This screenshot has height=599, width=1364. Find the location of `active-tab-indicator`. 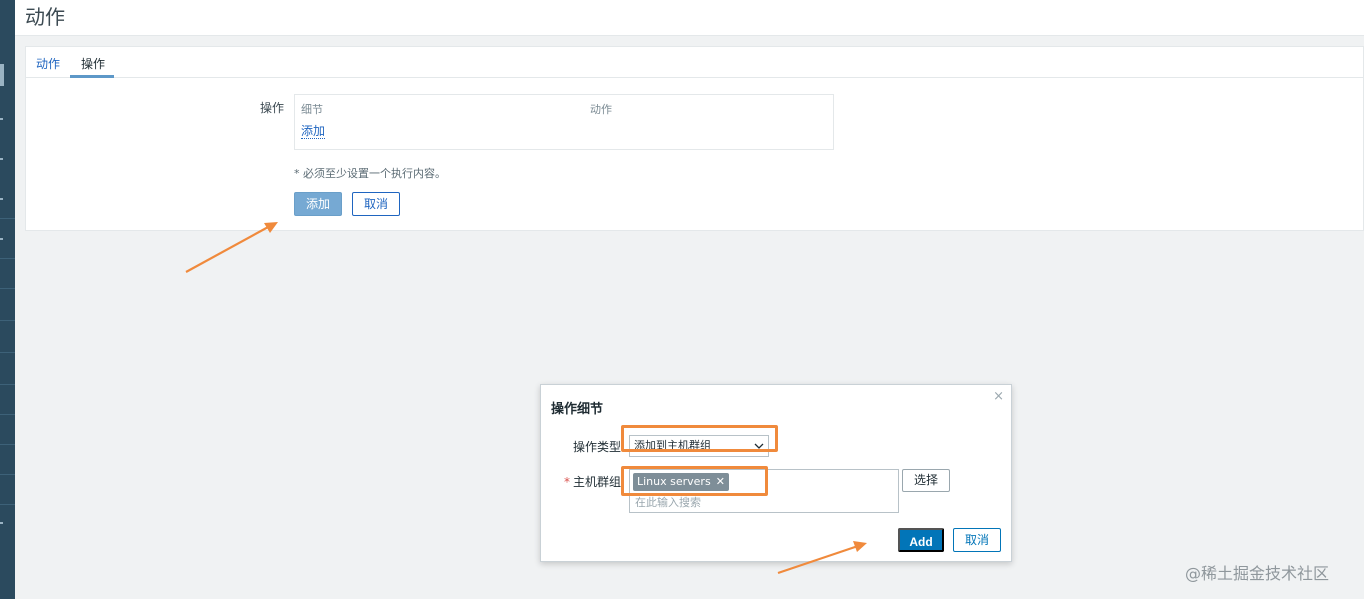

active-tab-indicator is located at coordinates (92, 76).